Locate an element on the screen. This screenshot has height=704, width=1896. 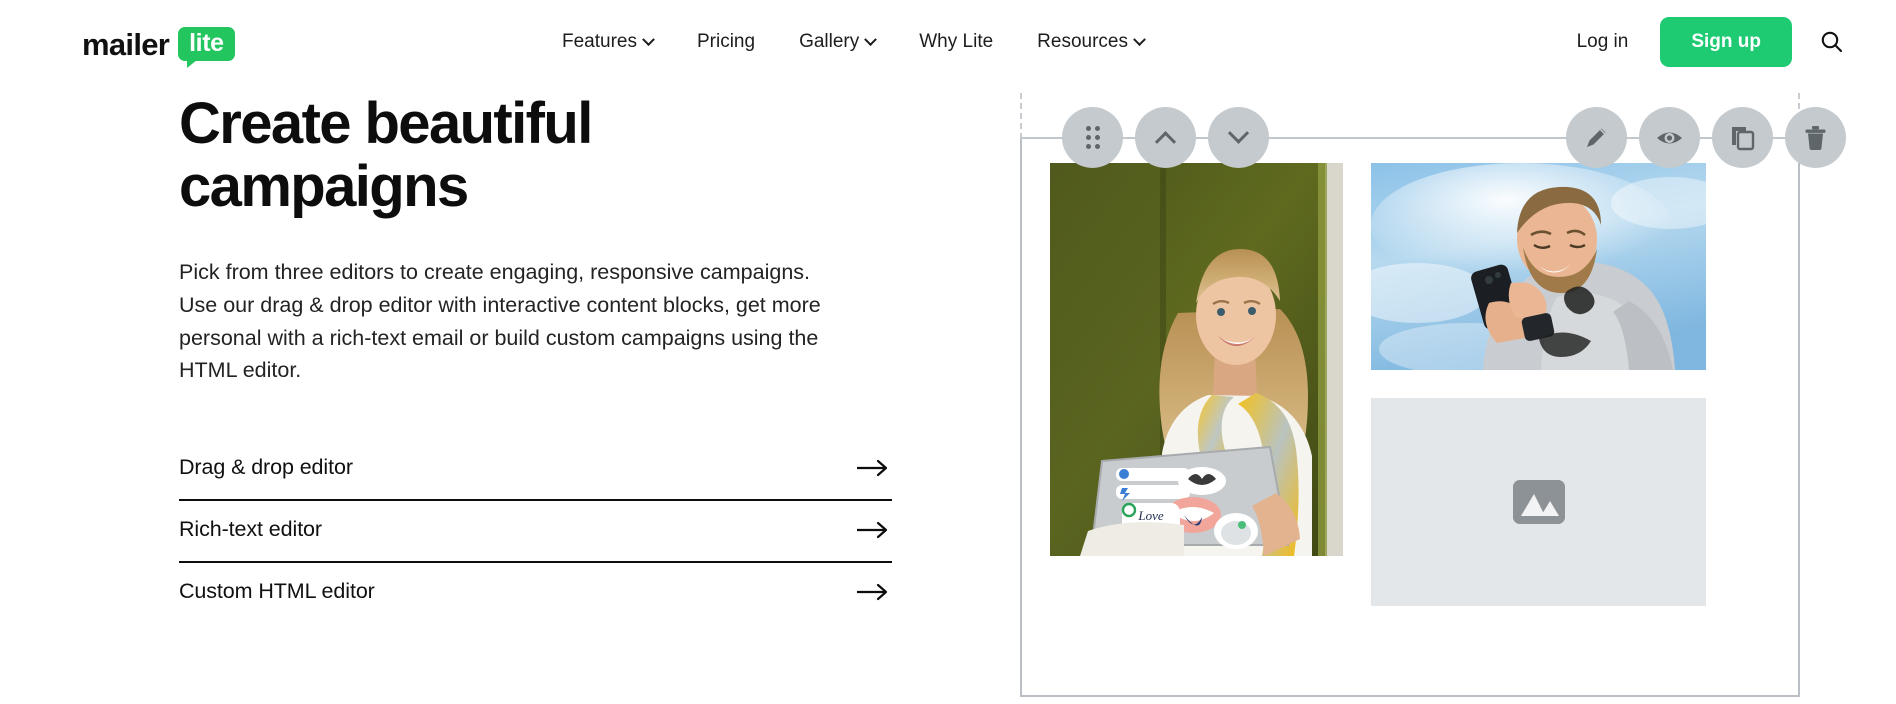
signup-button: Sign up is located at coordinates (1726, 42).